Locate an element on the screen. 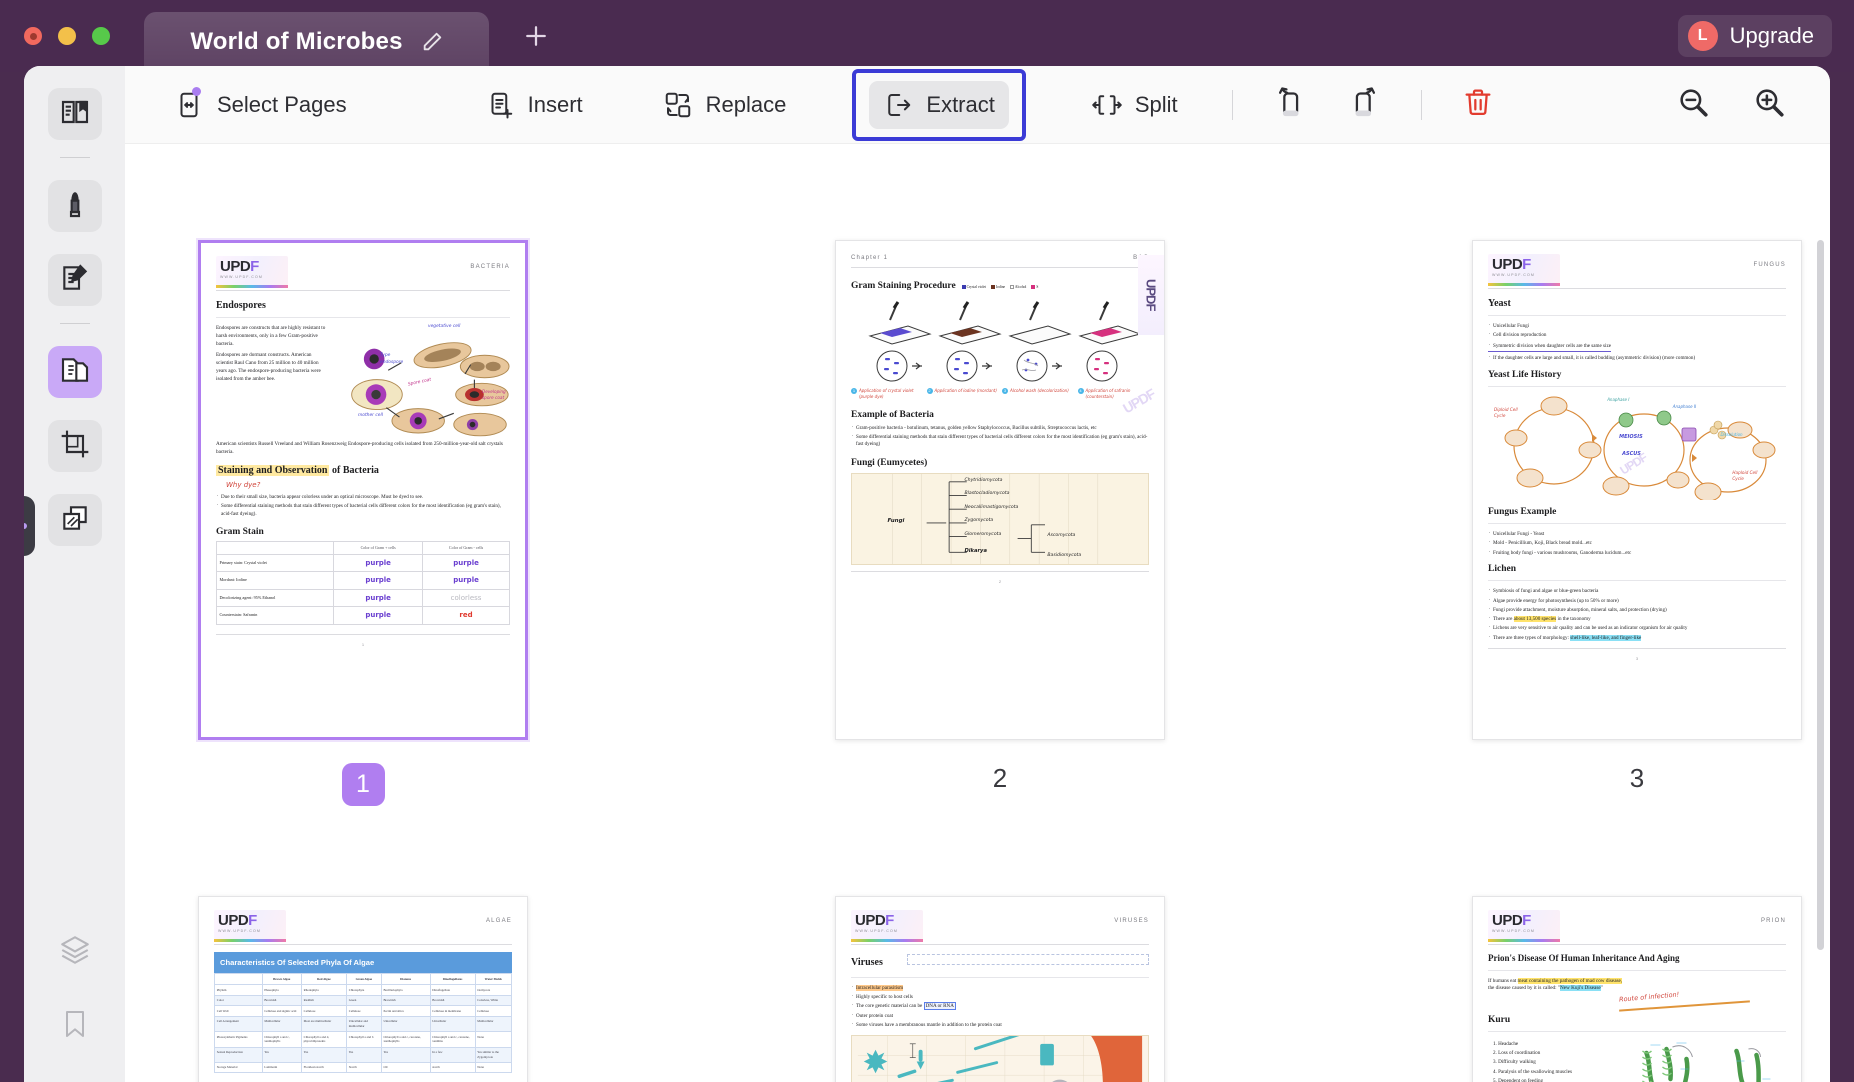  page-category: PRION is located at coordinates (1773, 921).